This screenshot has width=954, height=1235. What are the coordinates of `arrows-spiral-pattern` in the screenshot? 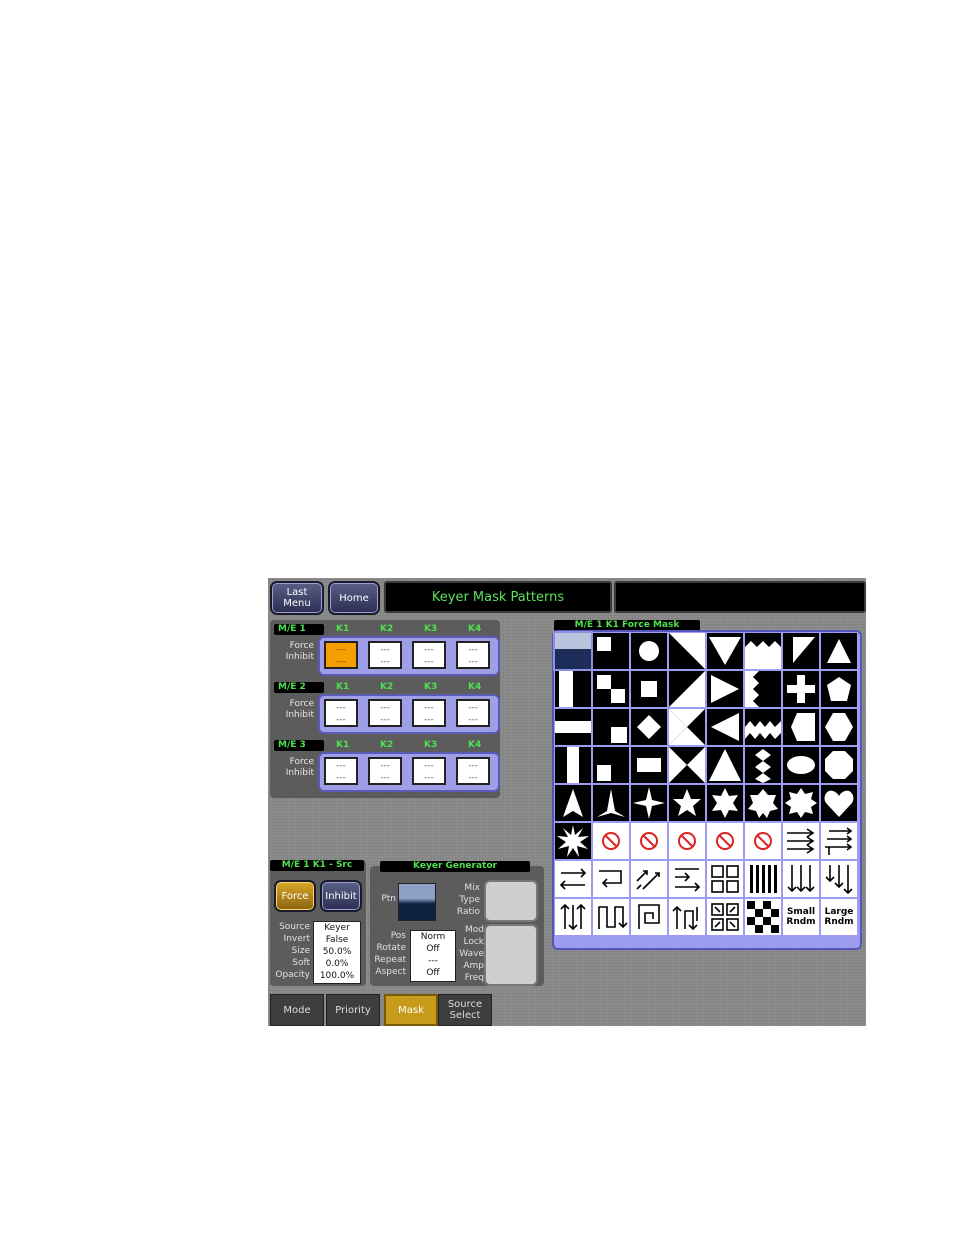 It's located at (649, 917).